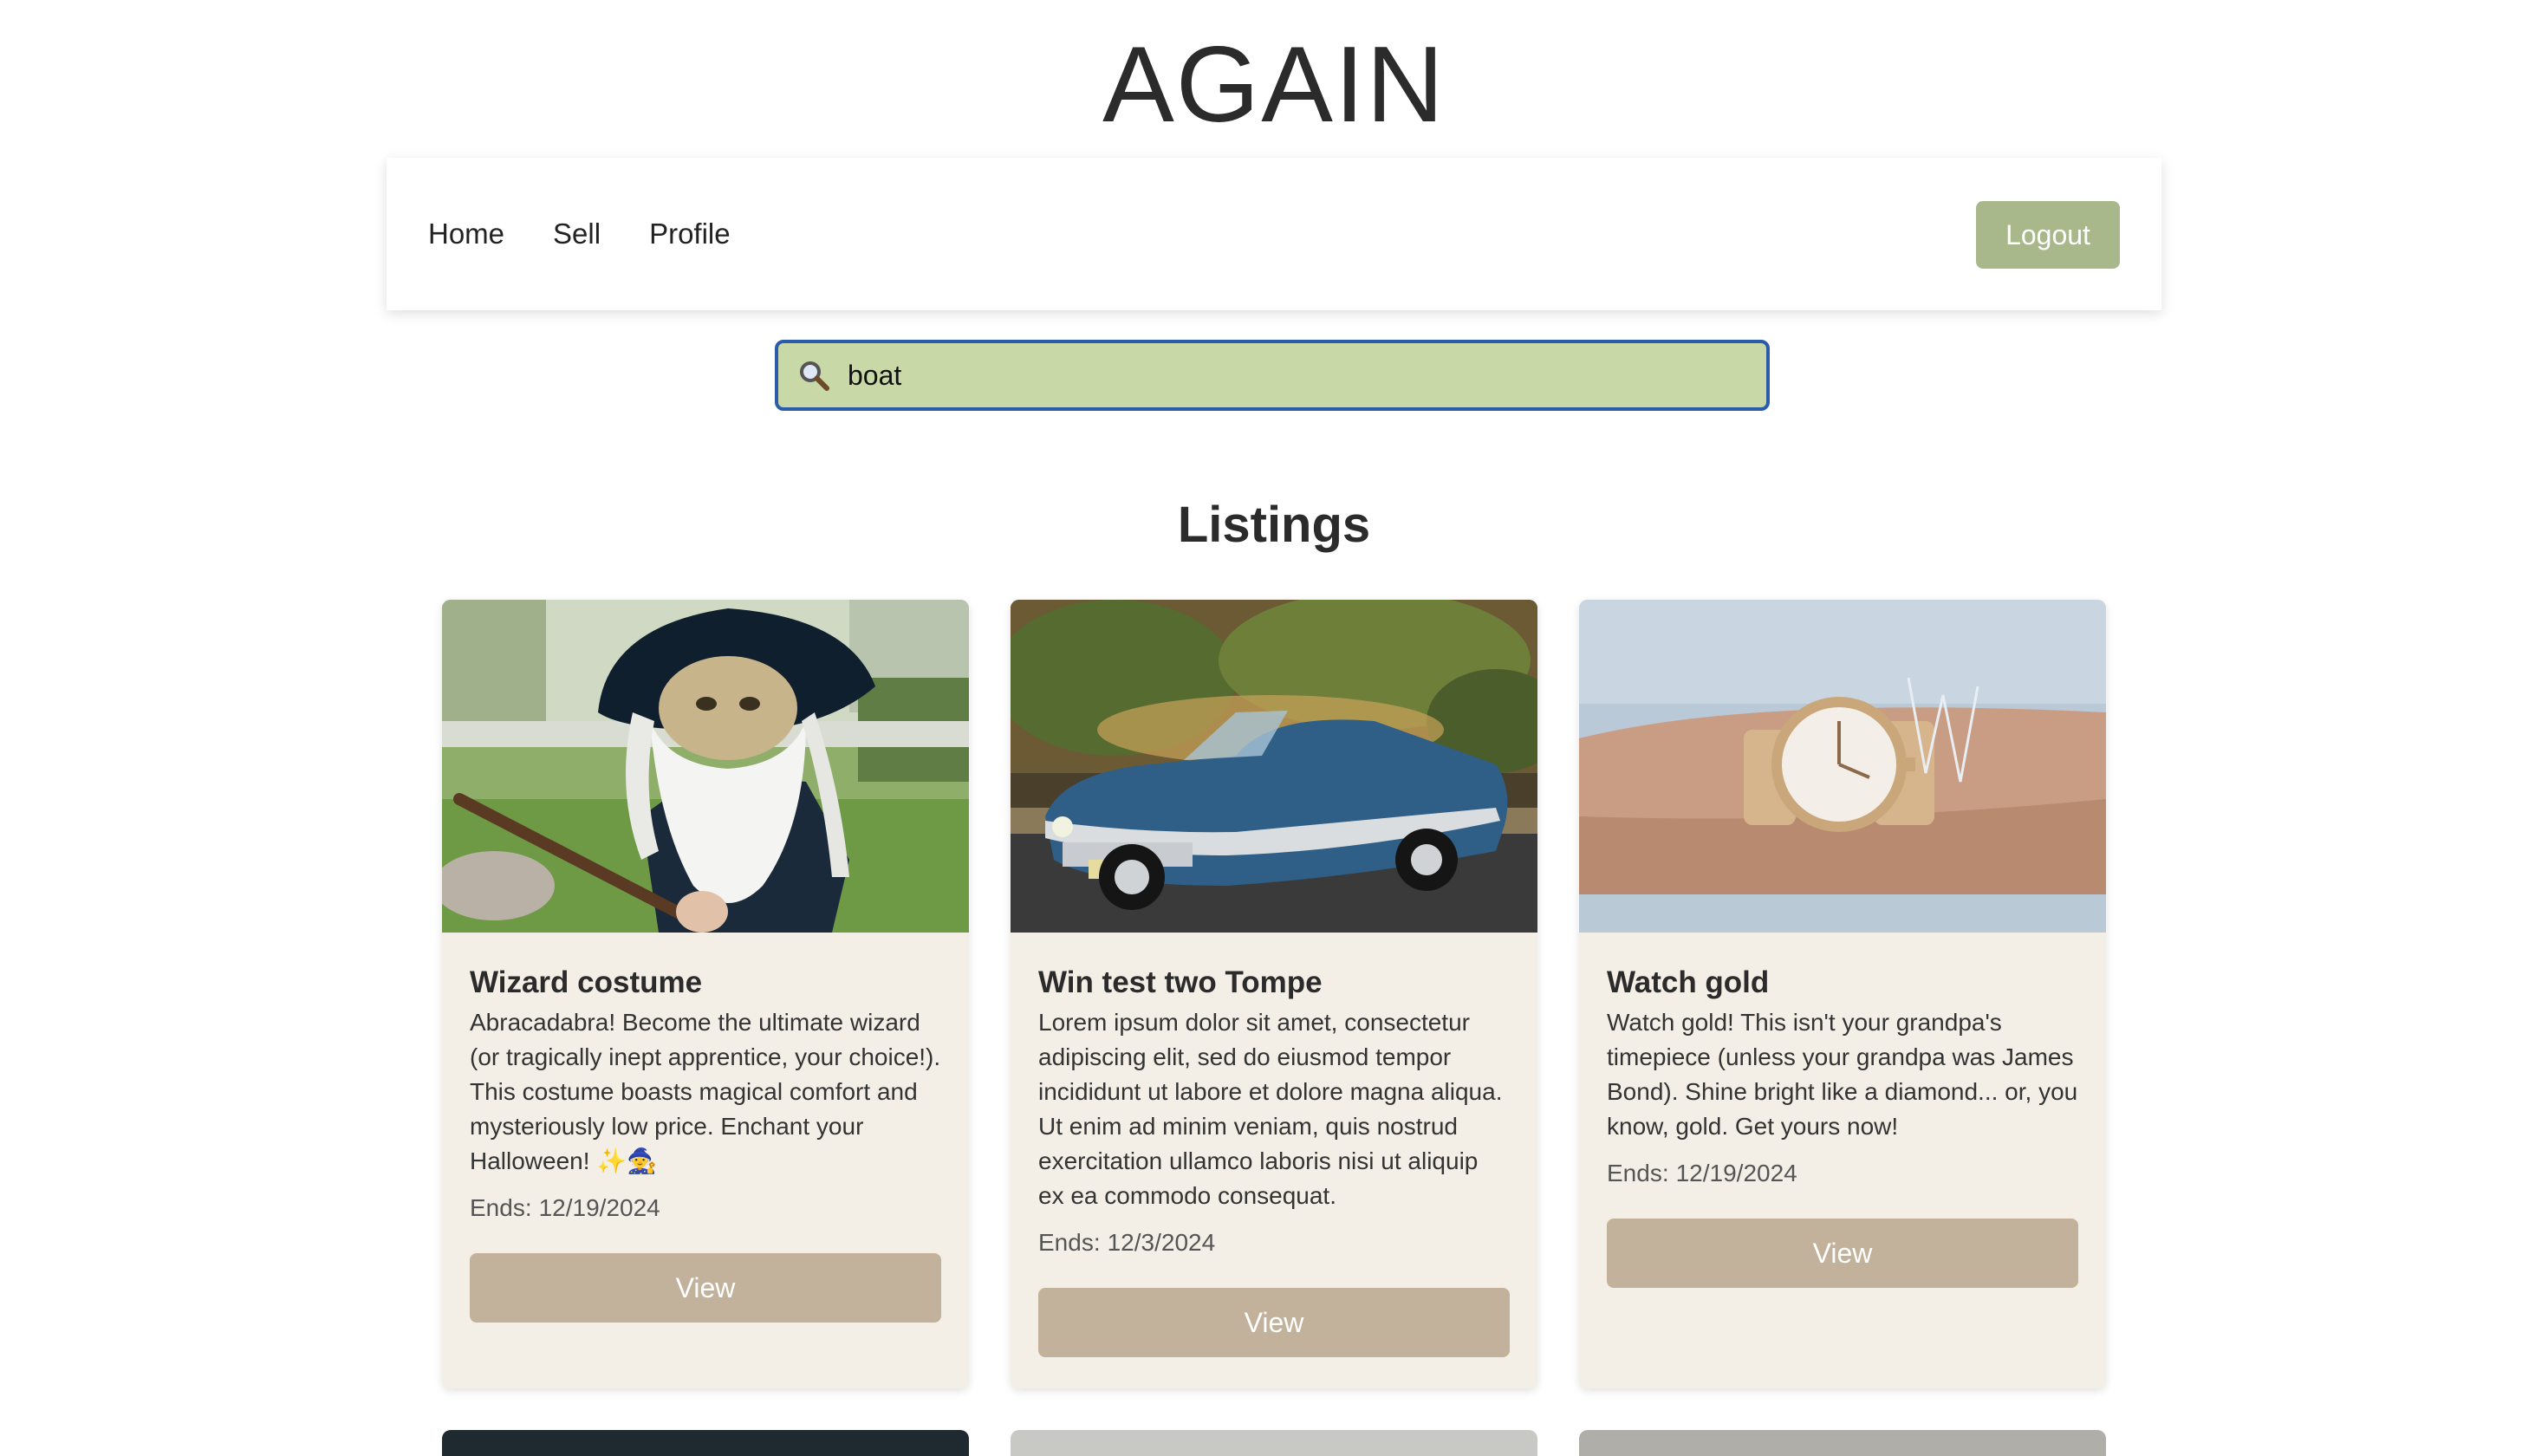  Describe the element at coordinates (586, 982) in the screenshot. I see `card-title: Wizard costume` at that location.